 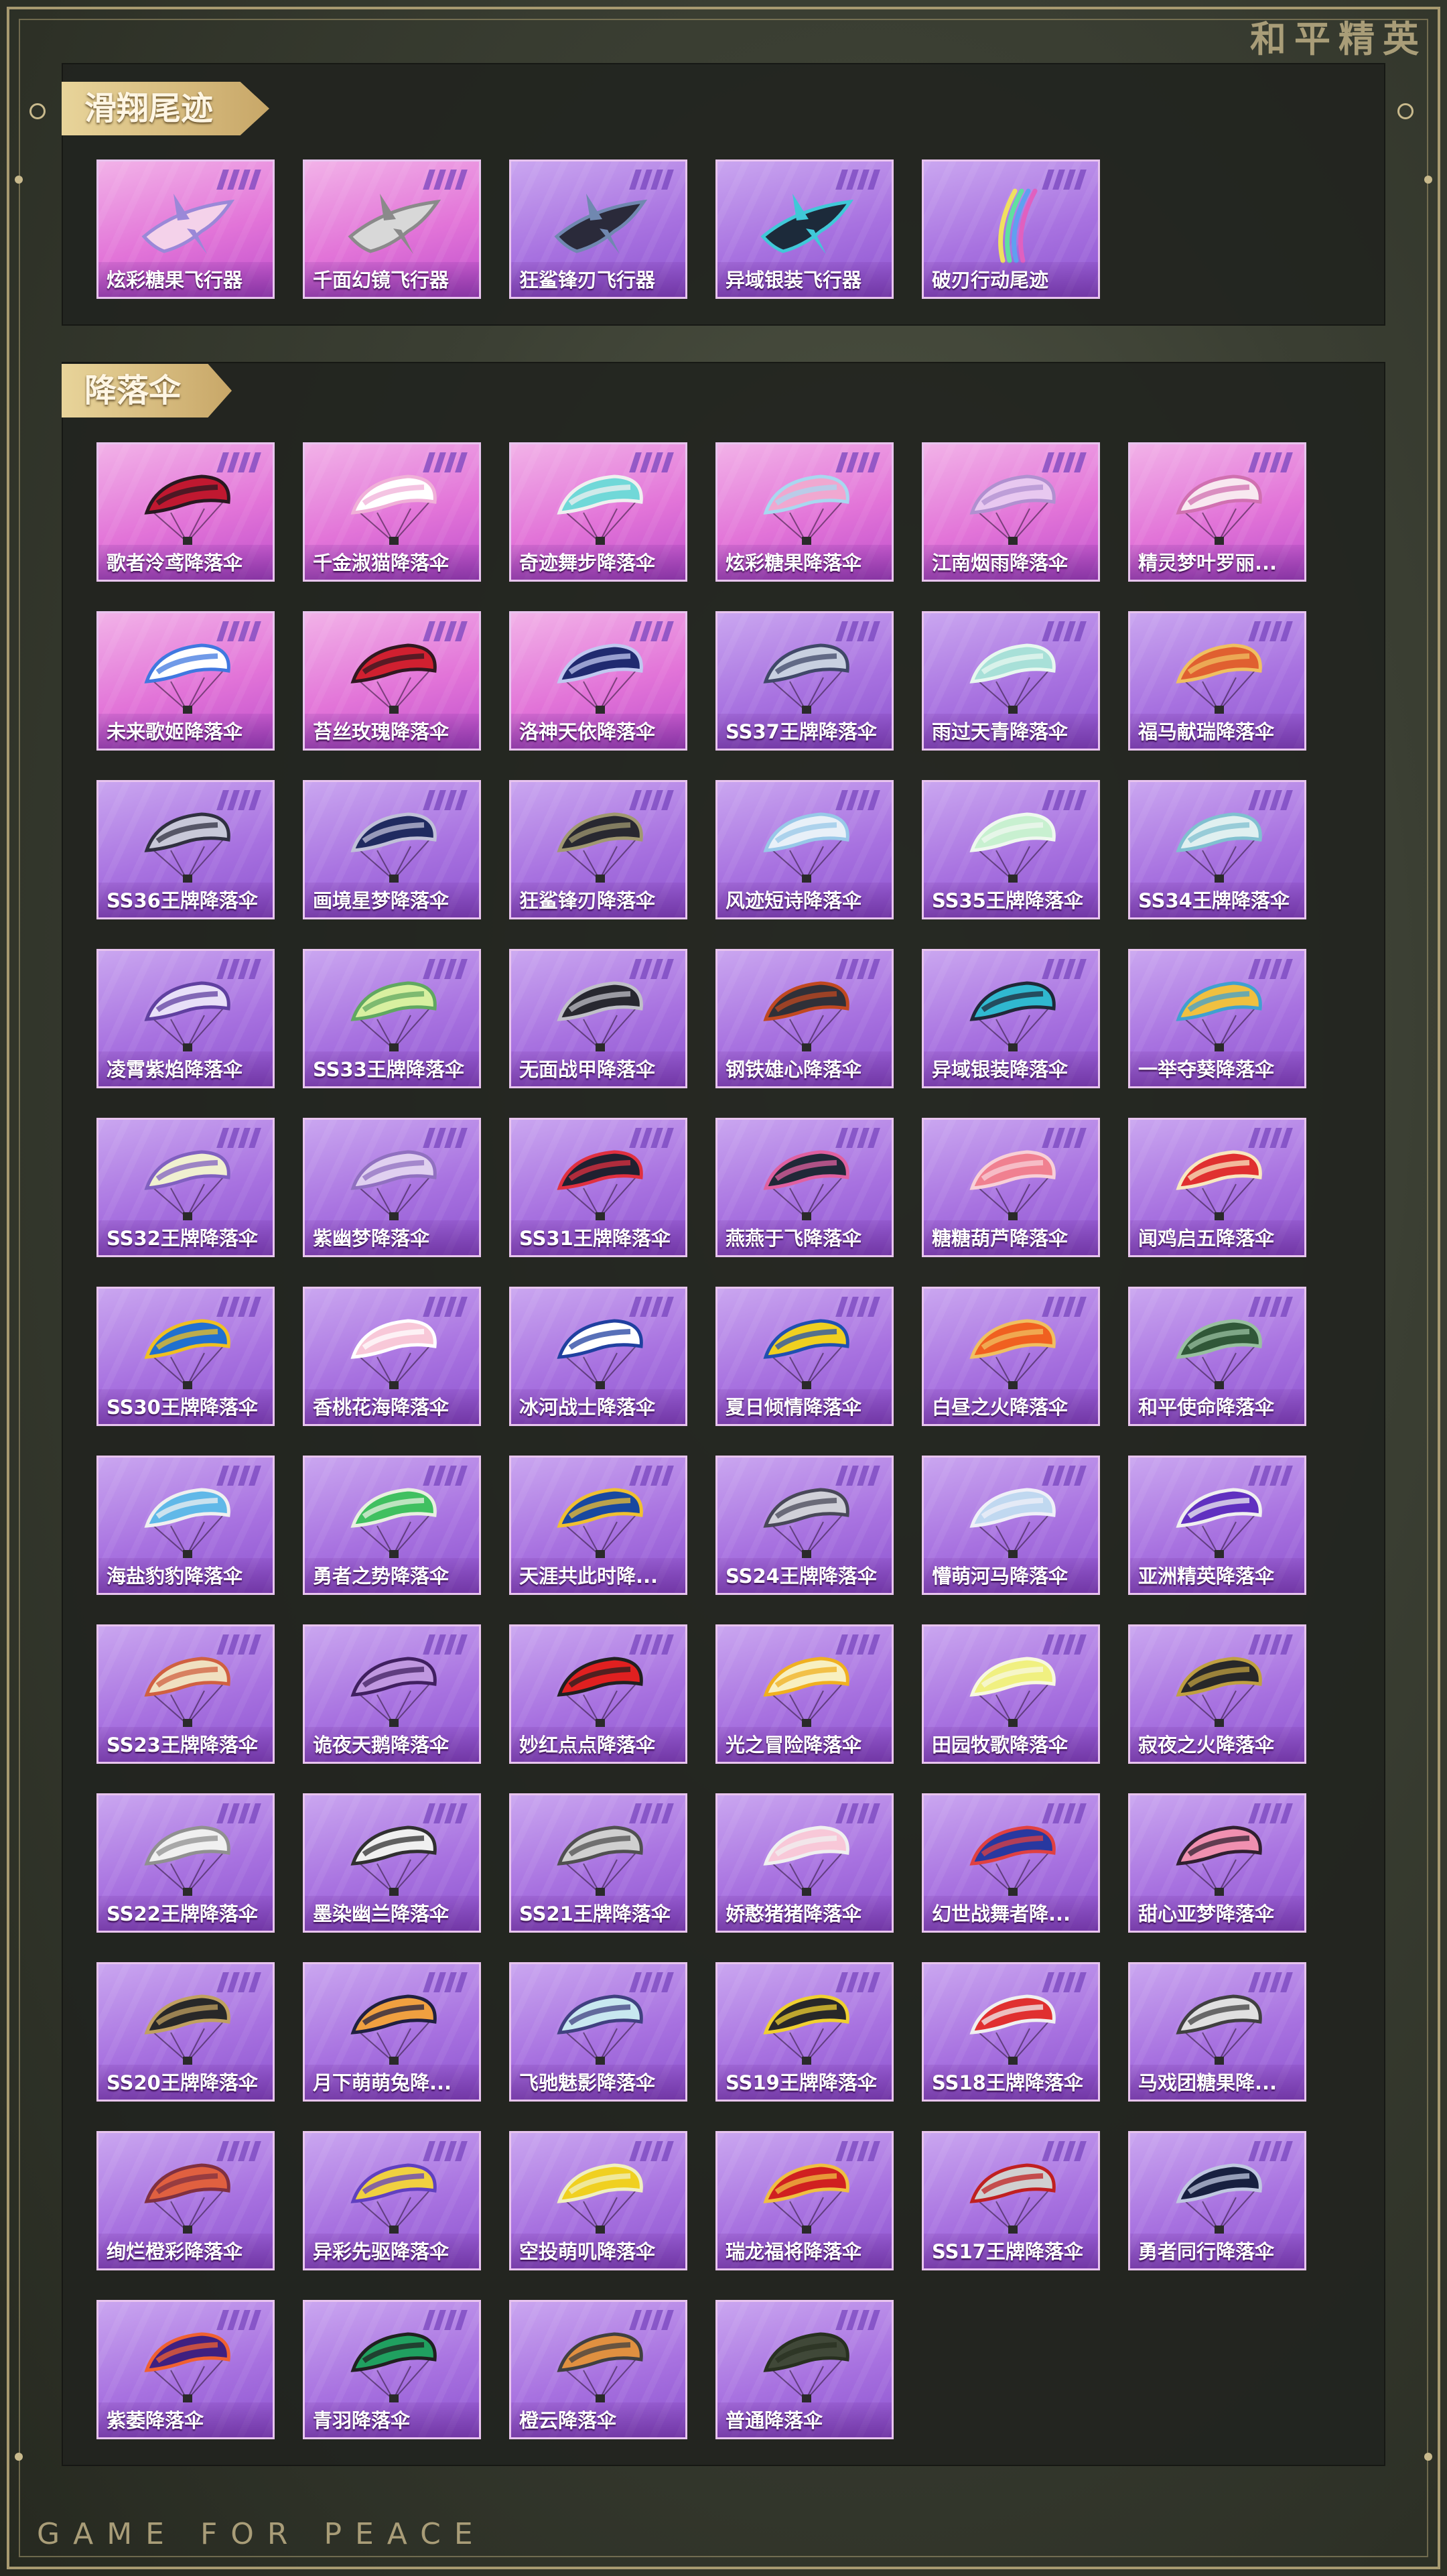 I want to click on parachute-card: 墨染幽兰降落伞, so click(x=392, y=1863).